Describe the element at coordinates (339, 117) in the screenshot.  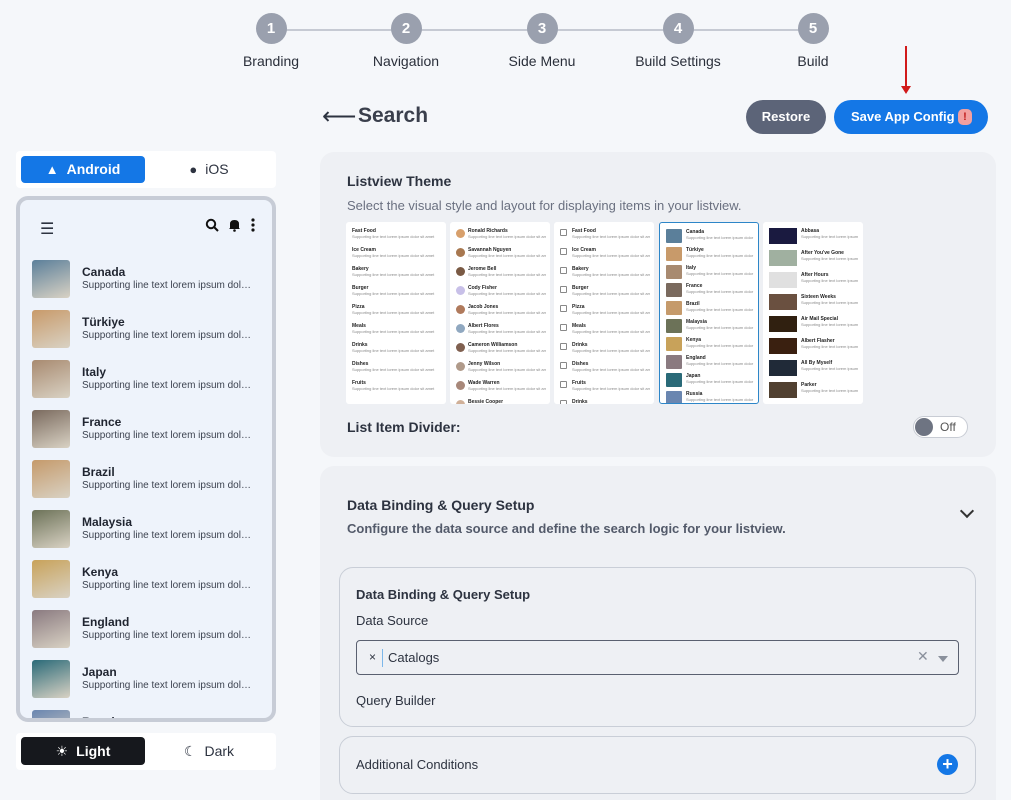
I see `back-arrow-icon: ⟵` at that location.